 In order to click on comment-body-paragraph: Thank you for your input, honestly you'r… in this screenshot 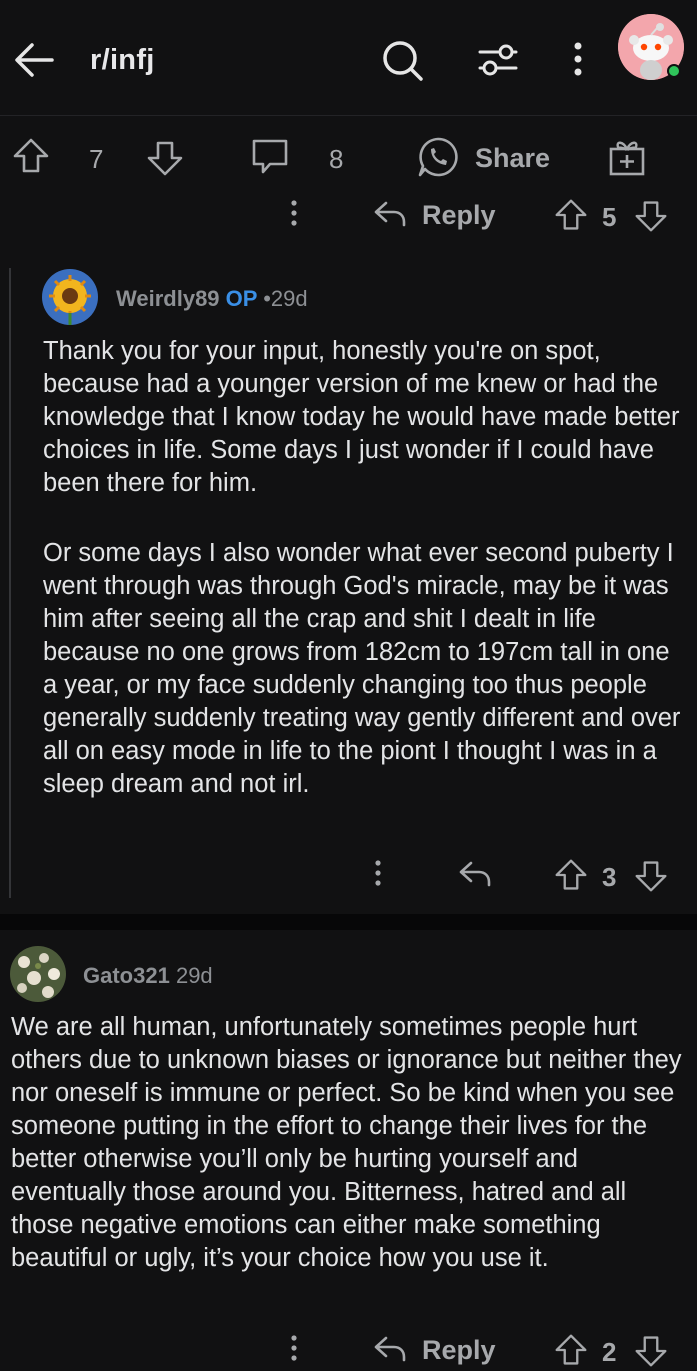, I will do `click(365, 417)`.